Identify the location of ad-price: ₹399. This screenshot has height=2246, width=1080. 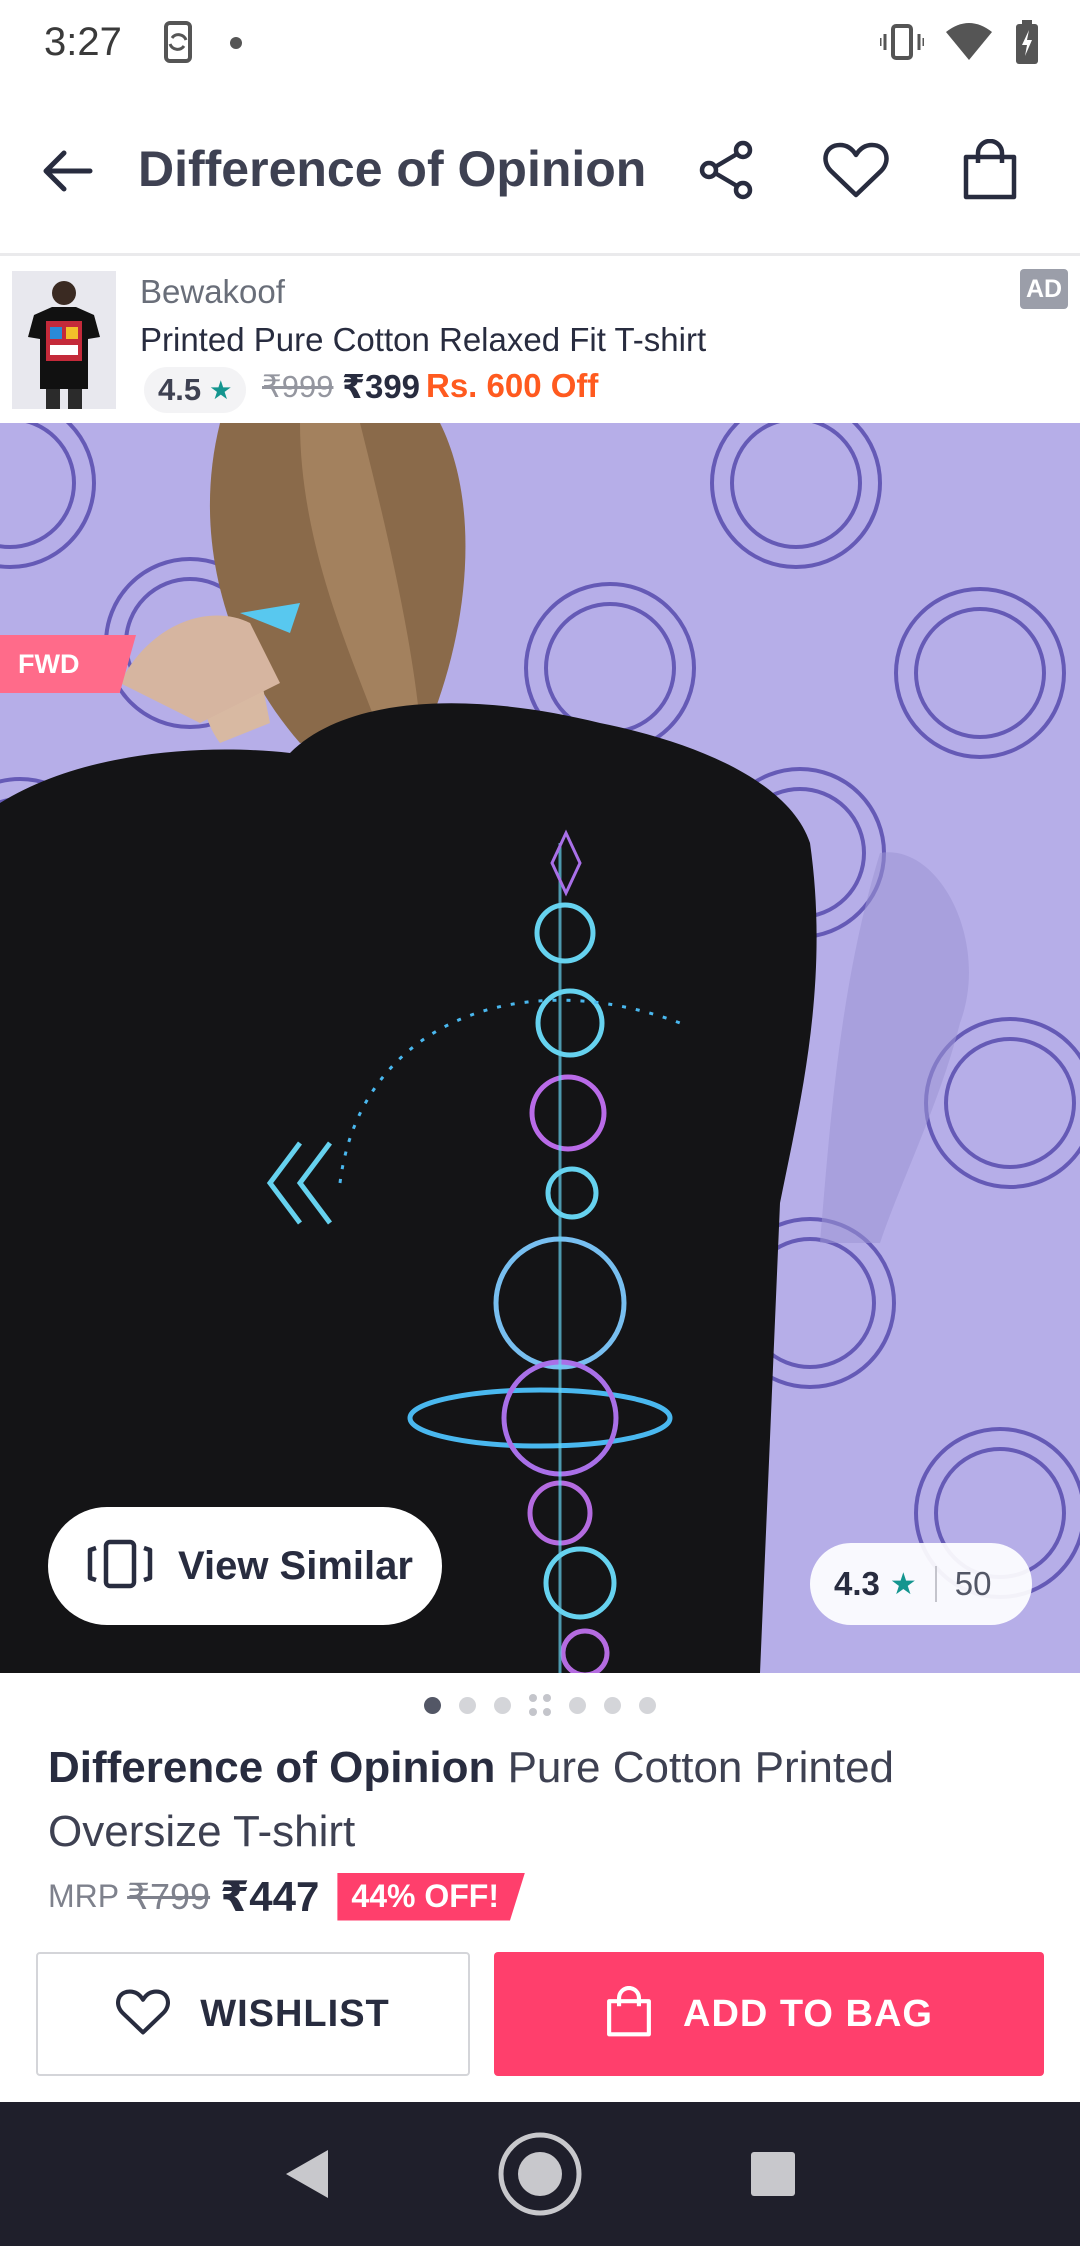
(381, 386).